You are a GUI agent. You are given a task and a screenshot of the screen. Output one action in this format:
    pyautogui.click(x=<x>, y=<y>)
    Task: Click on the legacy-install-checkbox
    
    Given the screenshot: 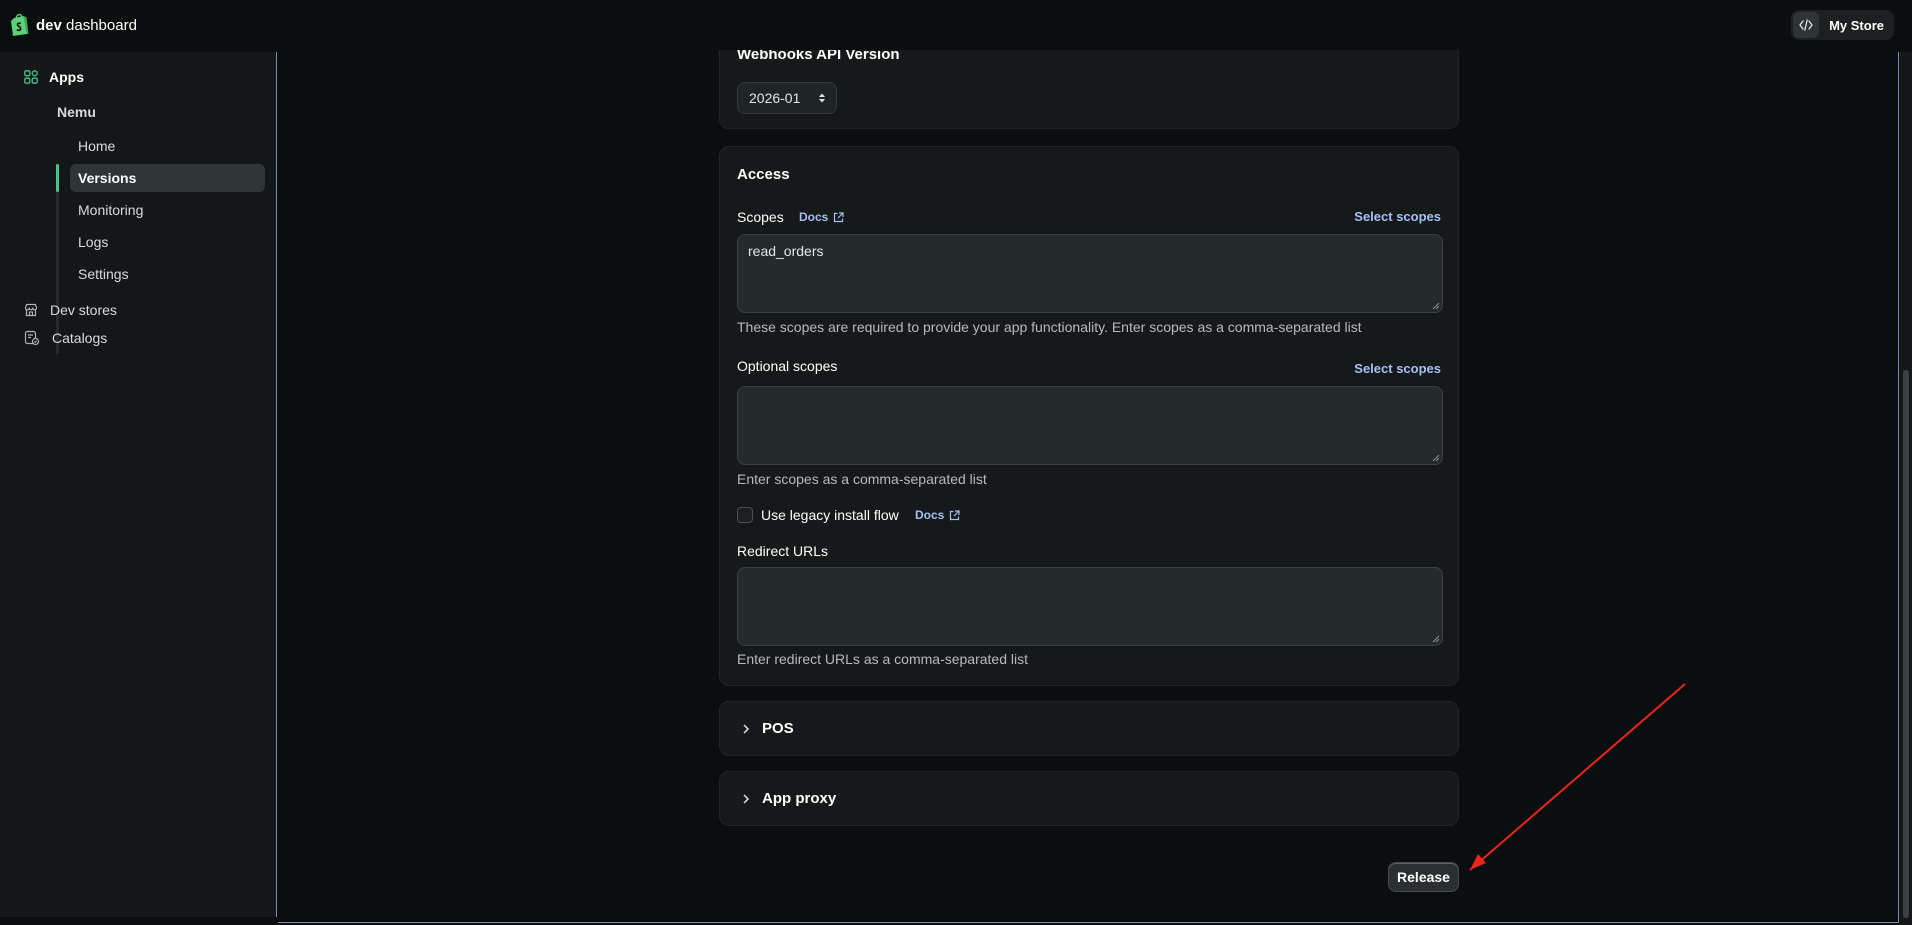 What is the action you would take?
    pyautogui.click(x=745, y=515)
    